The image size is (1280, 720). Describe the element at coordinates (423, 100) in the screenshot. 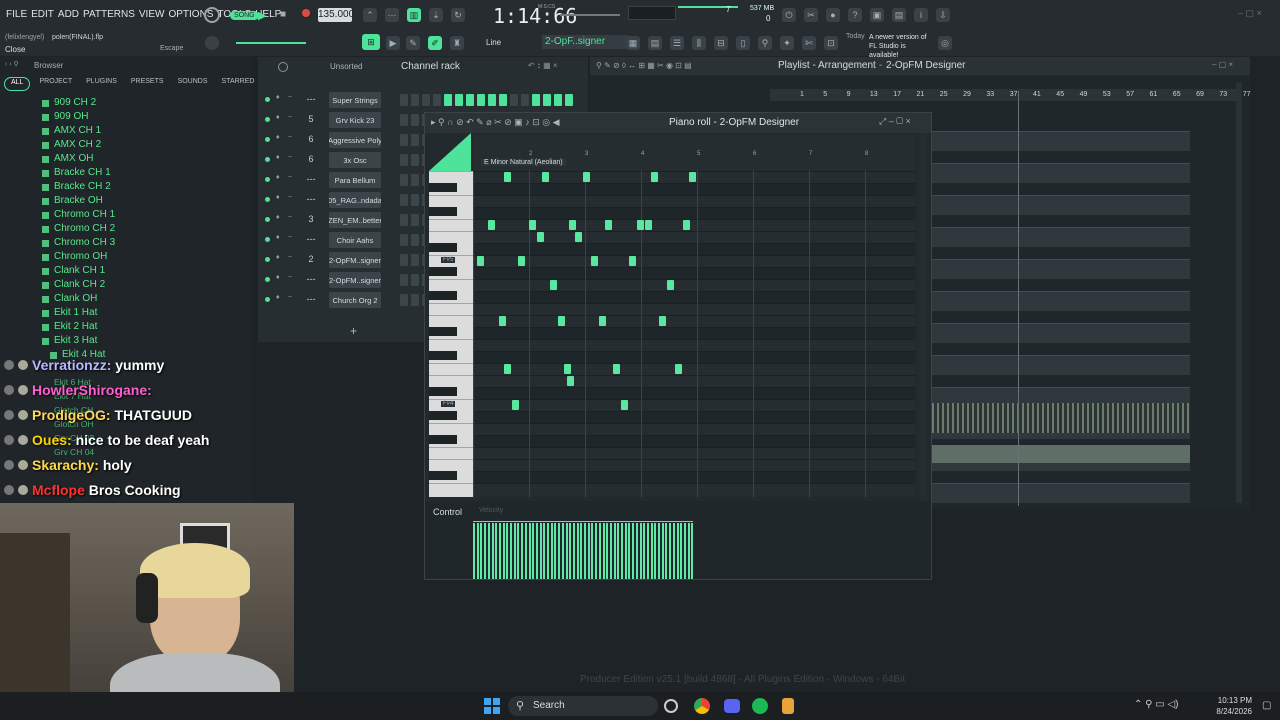

I see `channel-row: ♦ − --- Super Strings` at that location.